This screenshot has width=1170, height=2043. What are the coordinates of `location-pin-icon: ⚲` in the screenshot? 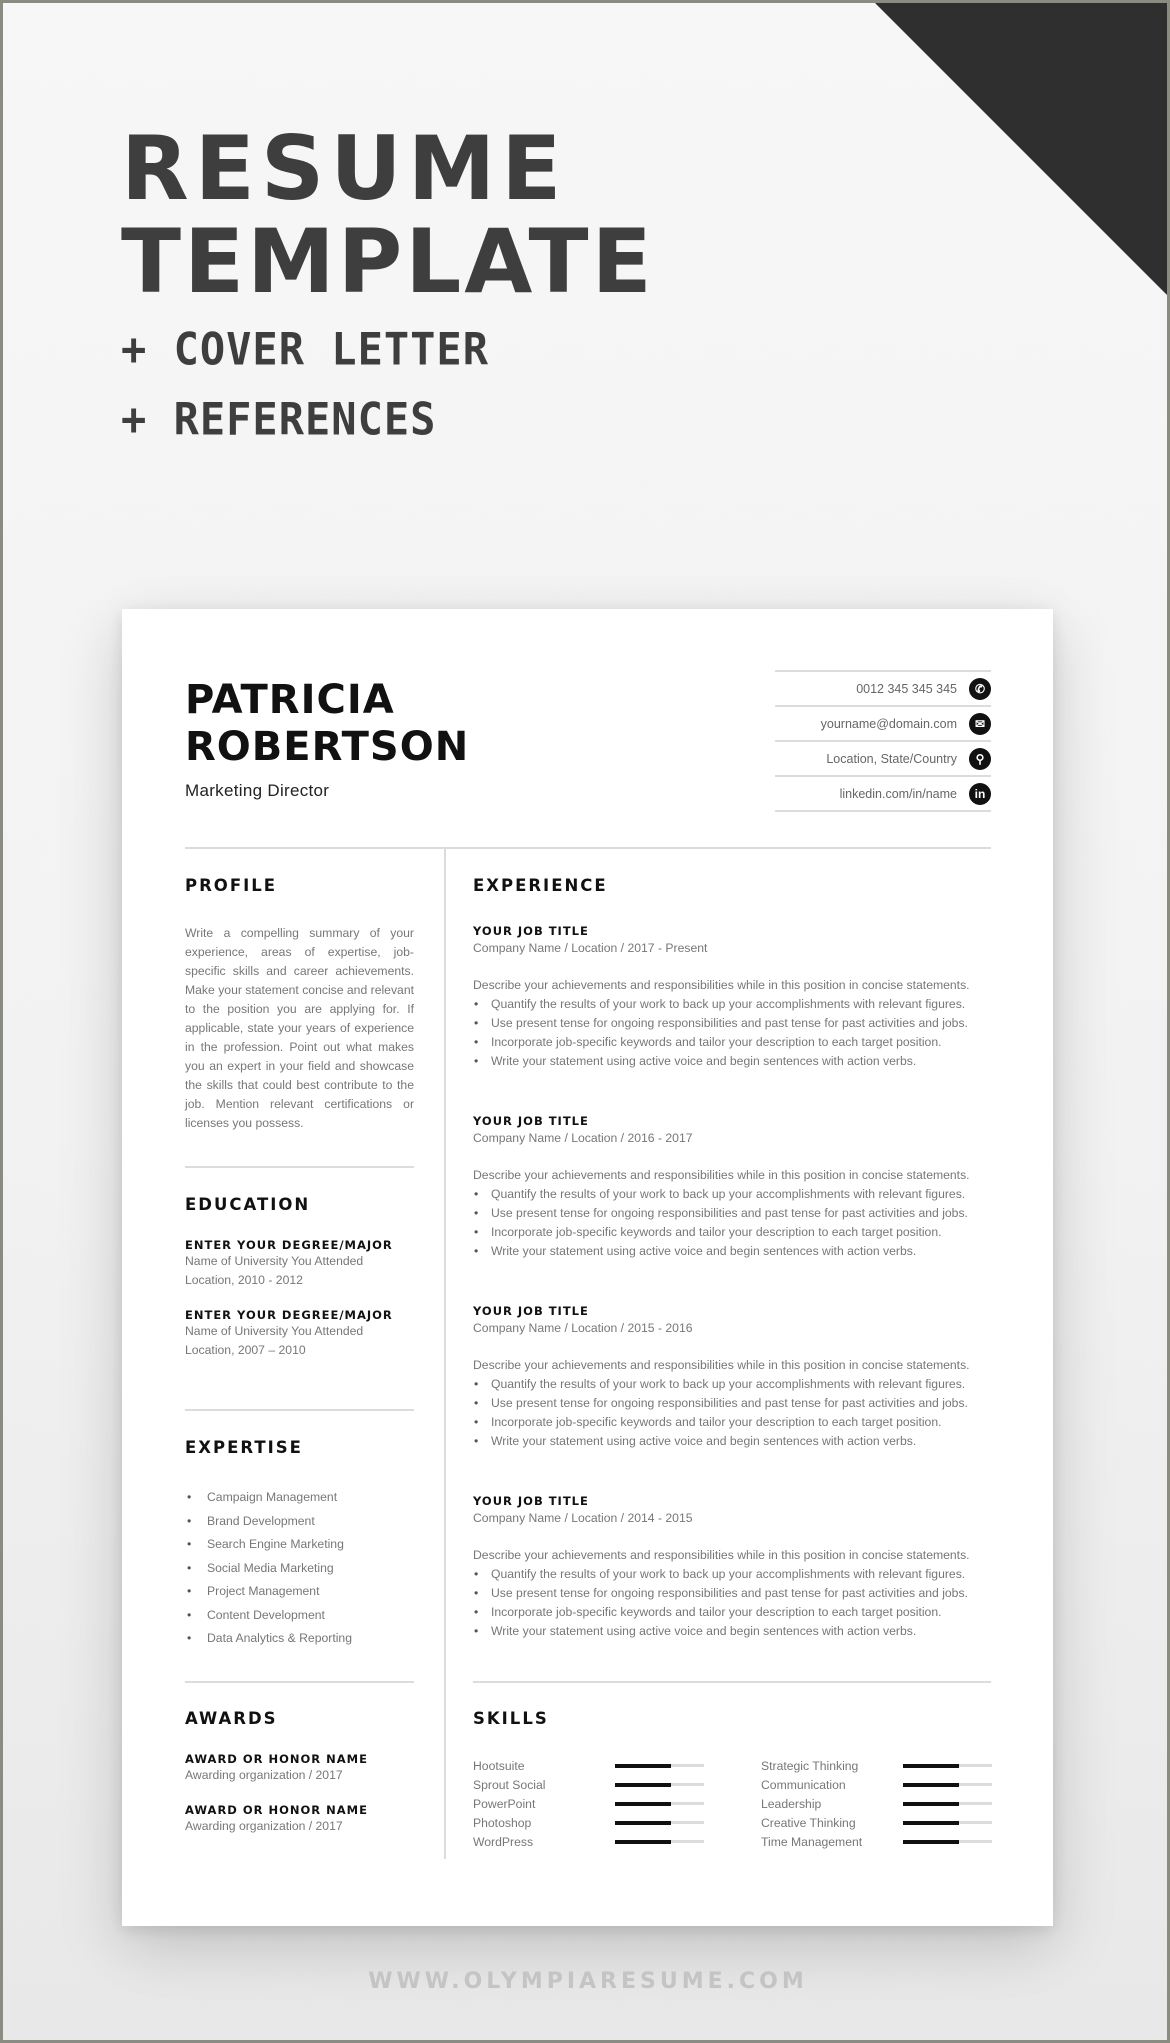 It's located at (980, 758).